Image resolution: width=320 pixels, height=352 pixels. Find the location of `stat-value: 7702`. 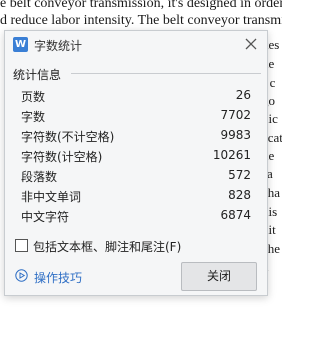

stat-value: 7702 is located at coordinates (235, 115).